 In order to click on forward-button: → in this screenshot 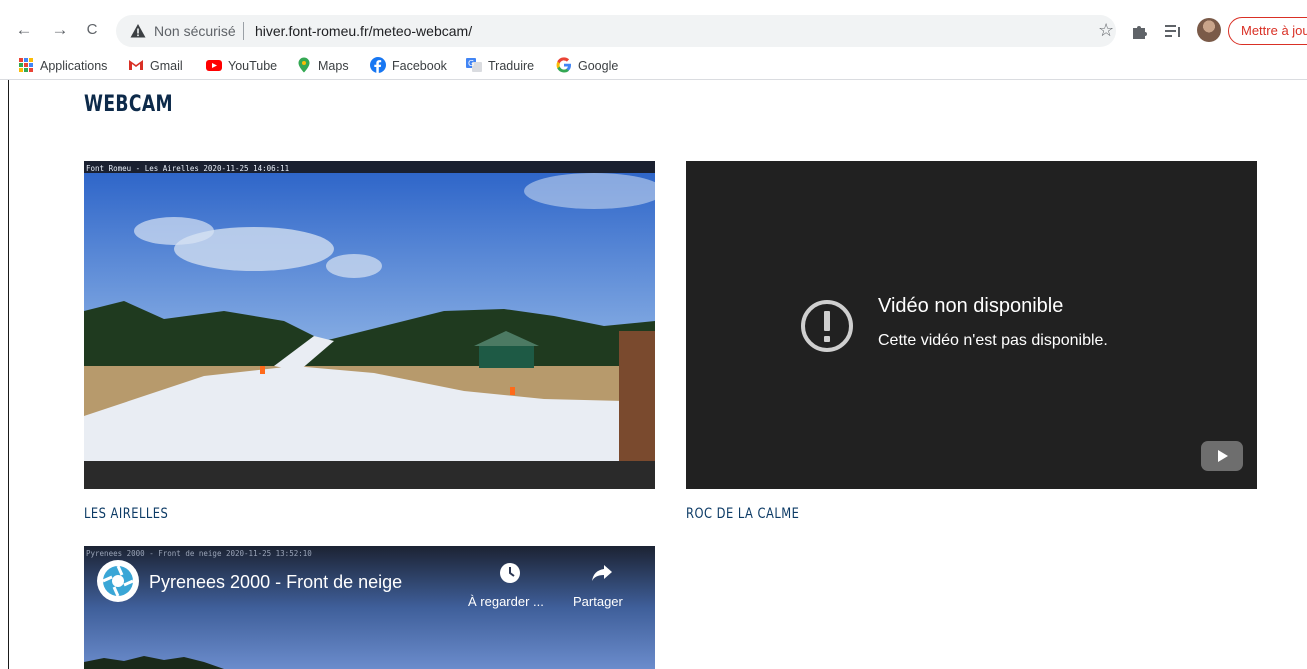, I will do `click(60, 30)`.